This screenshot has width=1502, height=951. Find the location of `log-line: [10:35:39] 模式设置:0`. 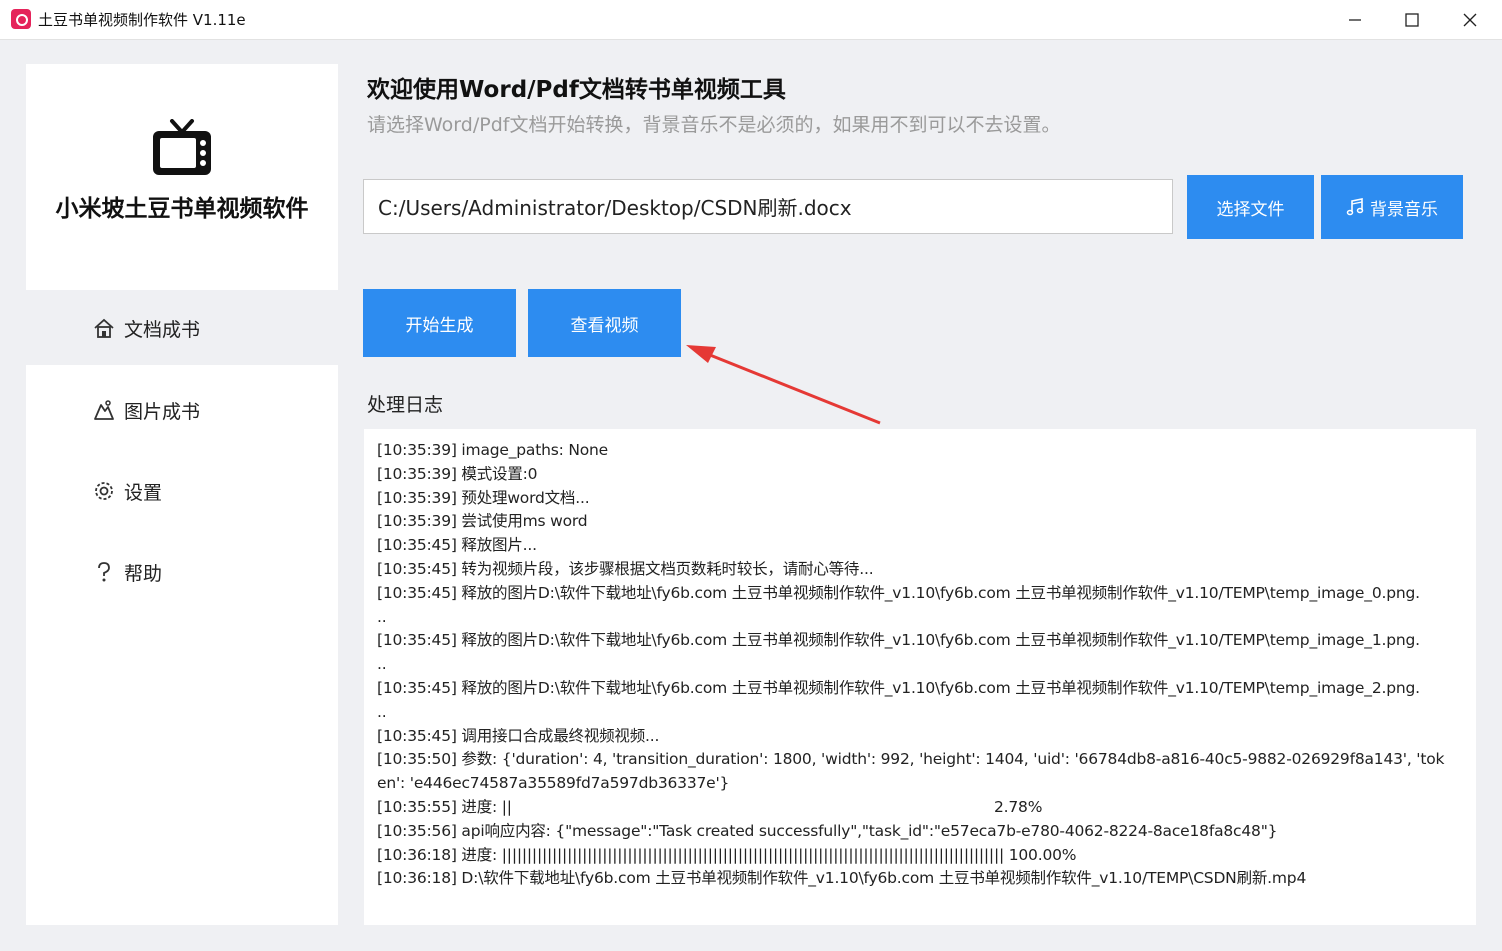

log-line: [10:35:39] 模式设置:0 is located at coordinates (457, 473).